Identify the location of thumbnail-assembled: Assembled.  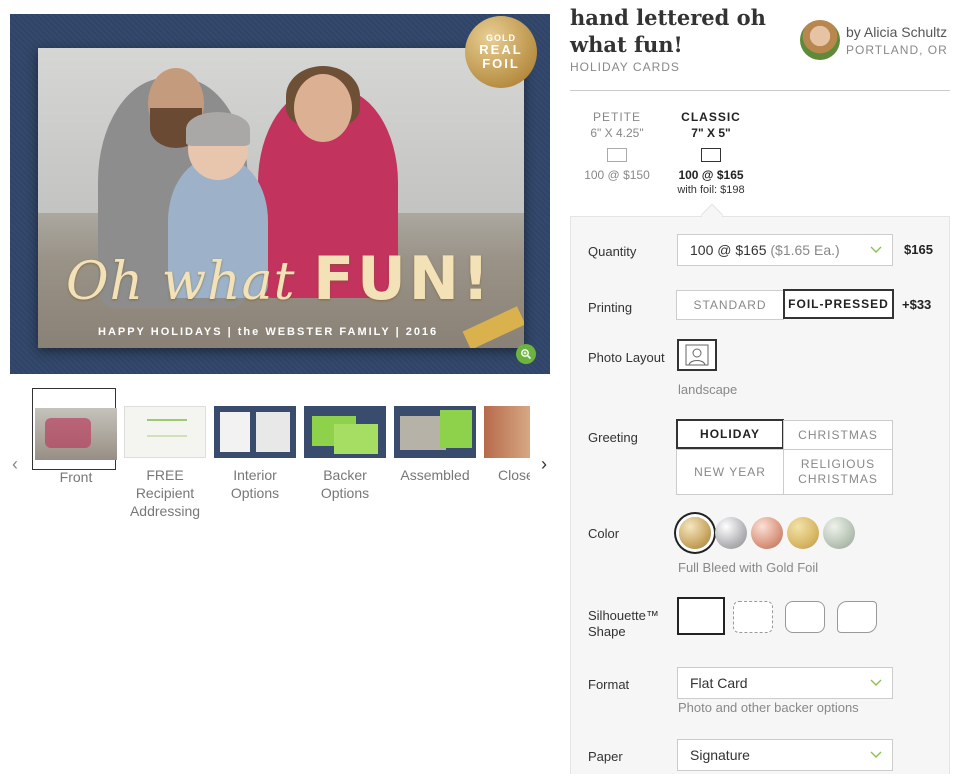
(435, 437).